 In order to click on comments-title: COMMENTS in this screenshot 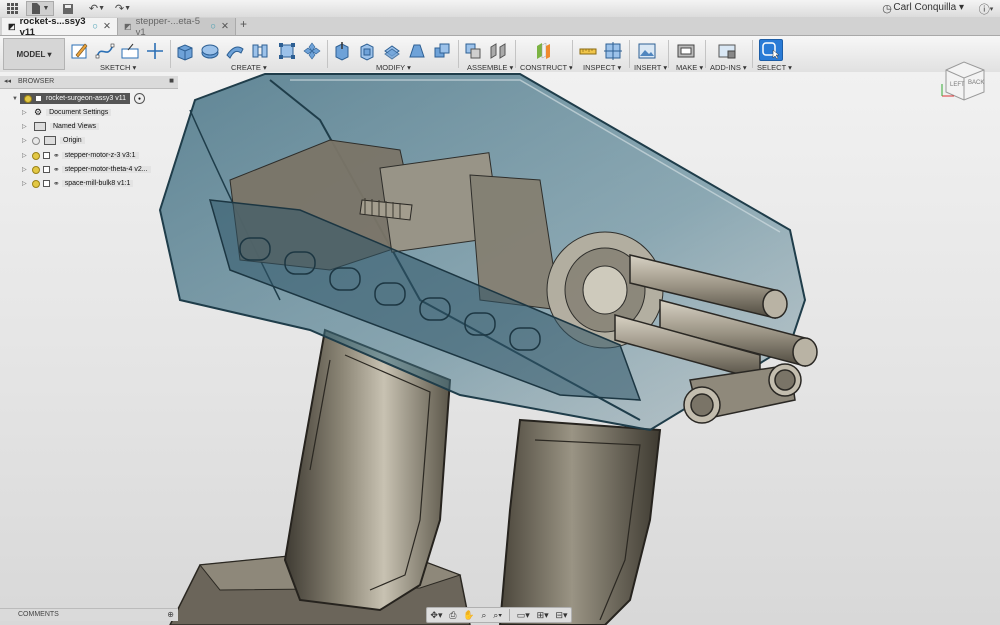, I will do `click(38, 614)`.